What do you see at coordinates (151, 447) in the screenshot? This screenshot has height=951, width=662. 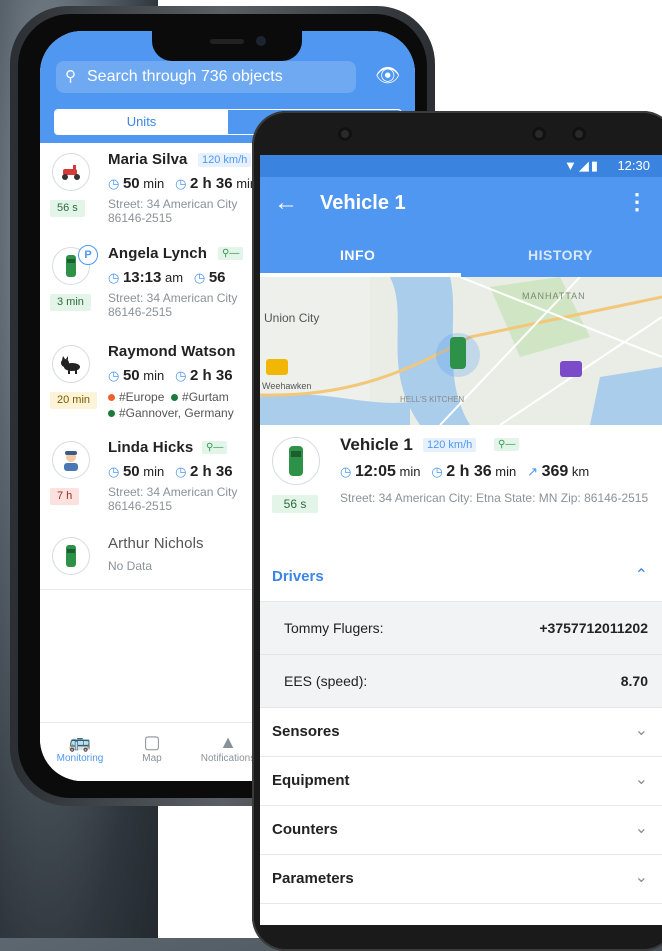 I see `unit-name: Linda Hicks` at bounding box center [151, 447].